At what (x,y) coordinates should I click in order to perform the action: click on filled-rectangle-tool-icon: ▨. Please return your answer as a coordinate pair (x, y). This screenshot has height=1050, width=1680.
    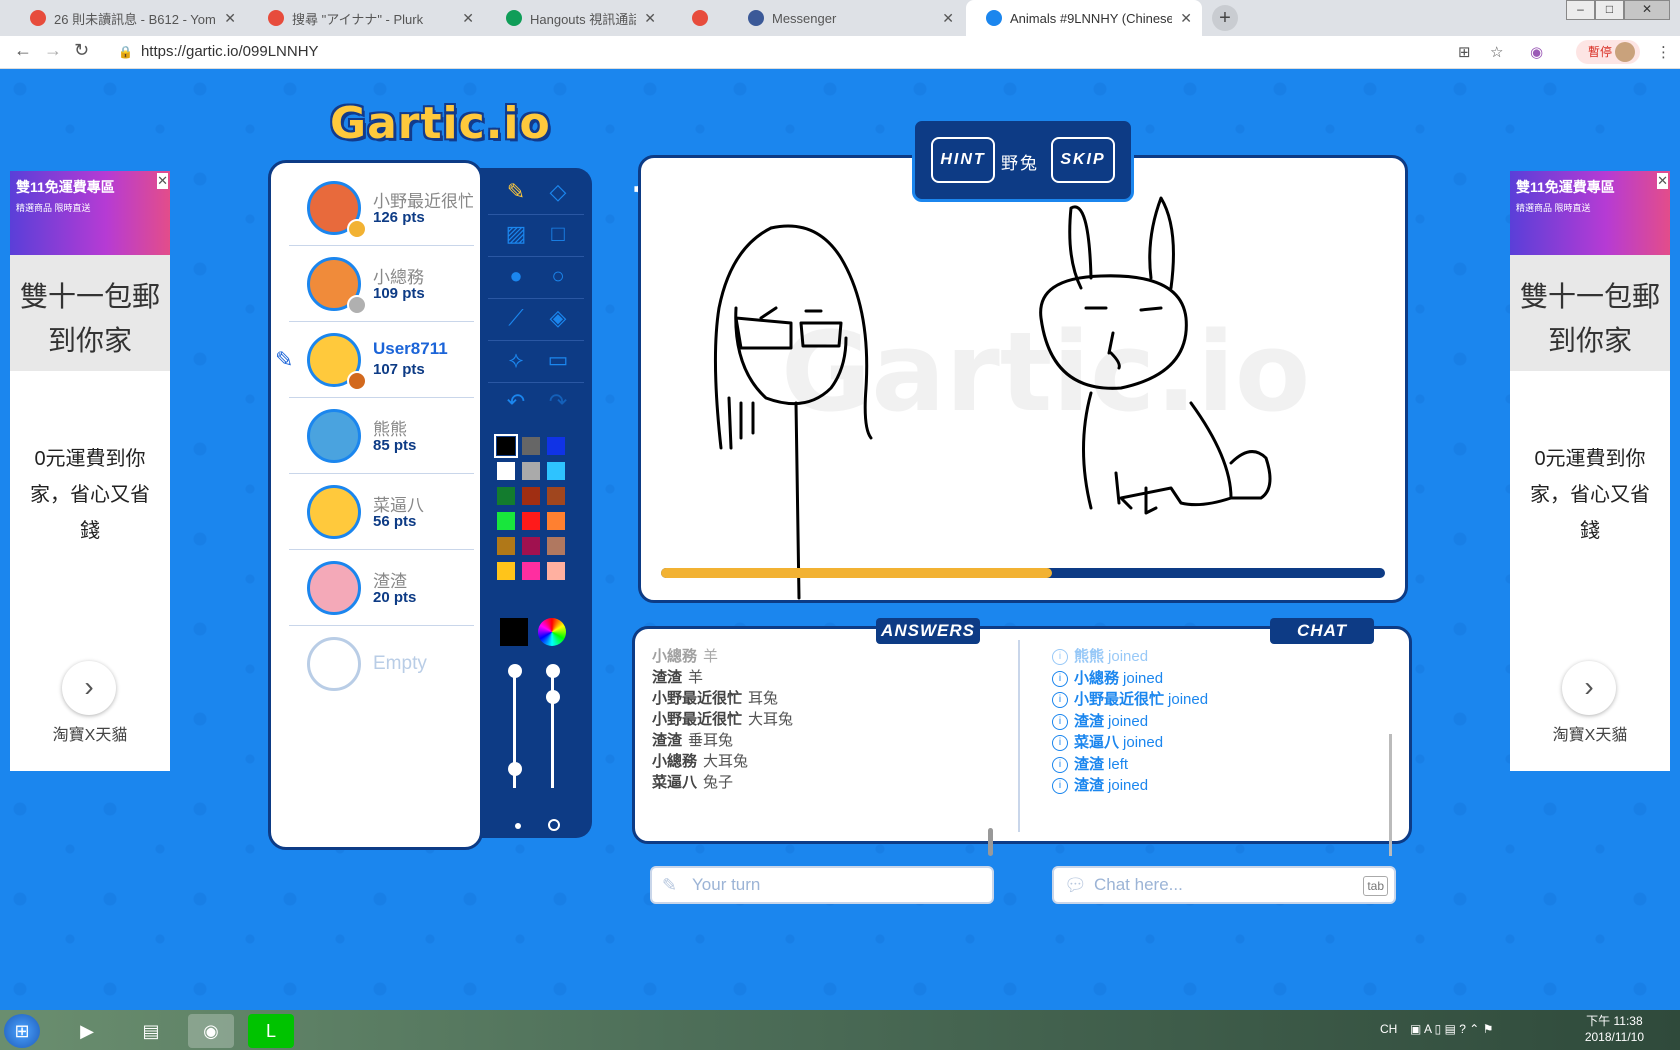
    Looking at the image, I should click on (516, 234).